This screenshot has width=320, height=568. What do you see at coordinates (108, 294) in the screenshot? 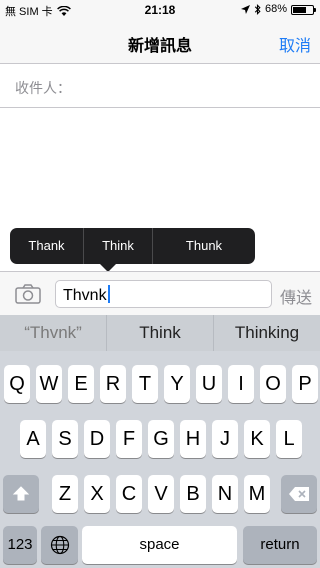
I see `text-caret` at bounding box center [108, 294].